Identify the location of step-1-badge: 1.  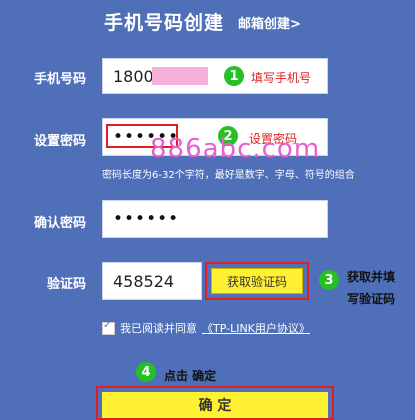
(234, 76).